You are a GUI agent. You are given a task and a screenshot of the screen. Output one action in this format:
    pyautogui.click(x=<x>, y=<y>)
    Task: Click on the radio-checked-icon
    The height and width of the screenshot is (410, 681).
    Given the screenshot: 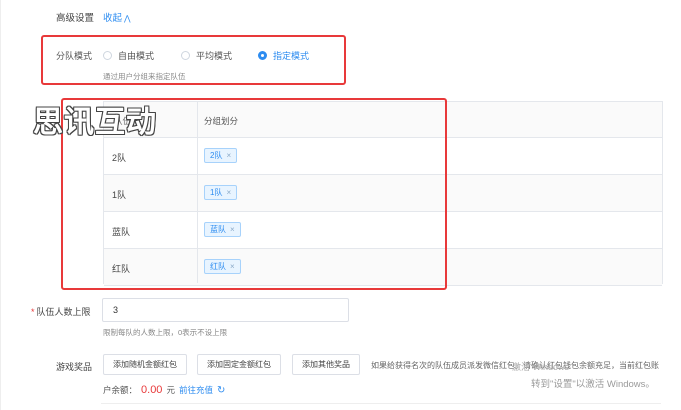 What is the action you would take?
    pyautogui.click(x=262, y=55)
    